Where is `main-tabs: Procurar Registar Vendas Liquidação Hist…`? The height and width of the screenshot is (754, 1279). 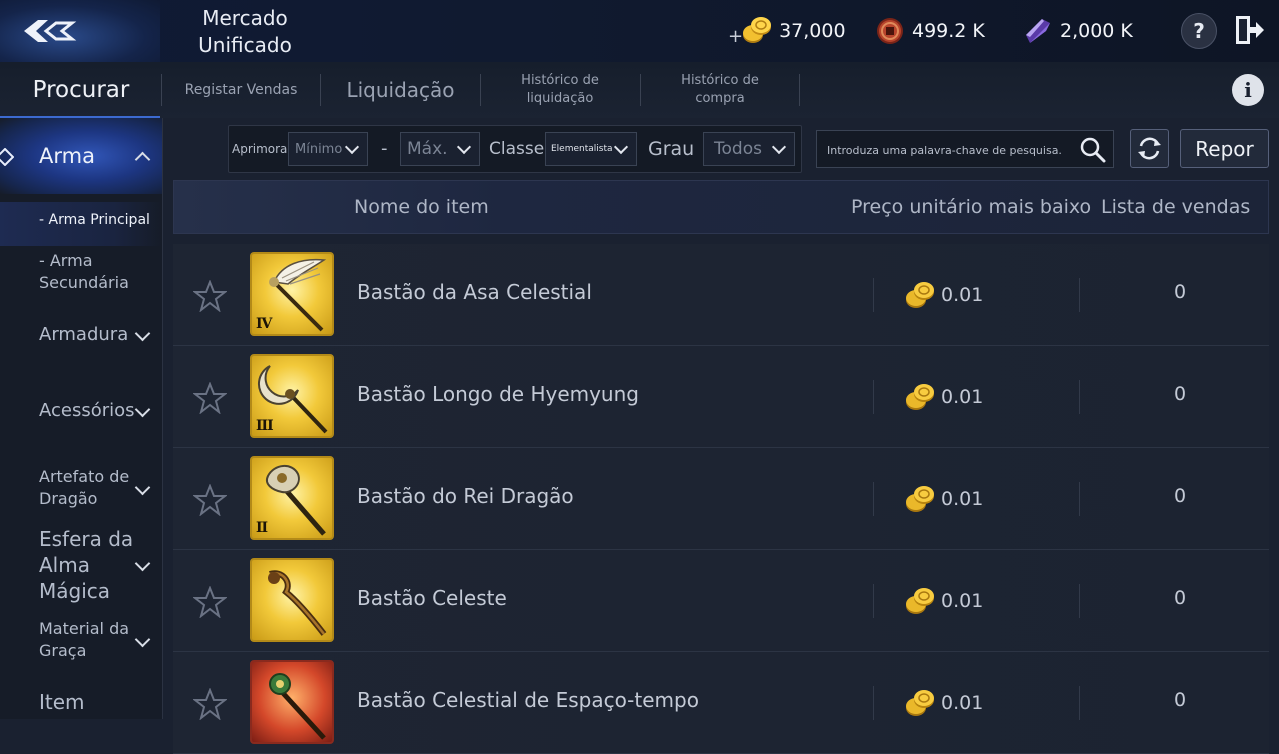
main-tabs: Procurar Registar Vendas Liquidação Hist… is located at coordinates (639, 90).